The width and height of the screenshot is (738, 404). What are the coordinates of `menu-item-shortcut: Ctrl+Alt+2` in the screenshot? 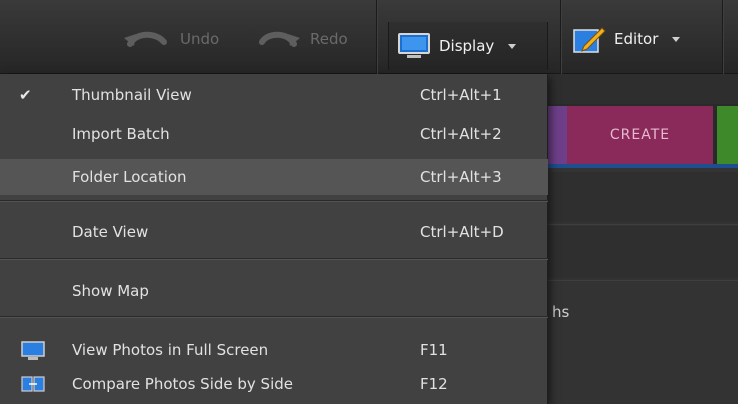 It's located at (461, 134).